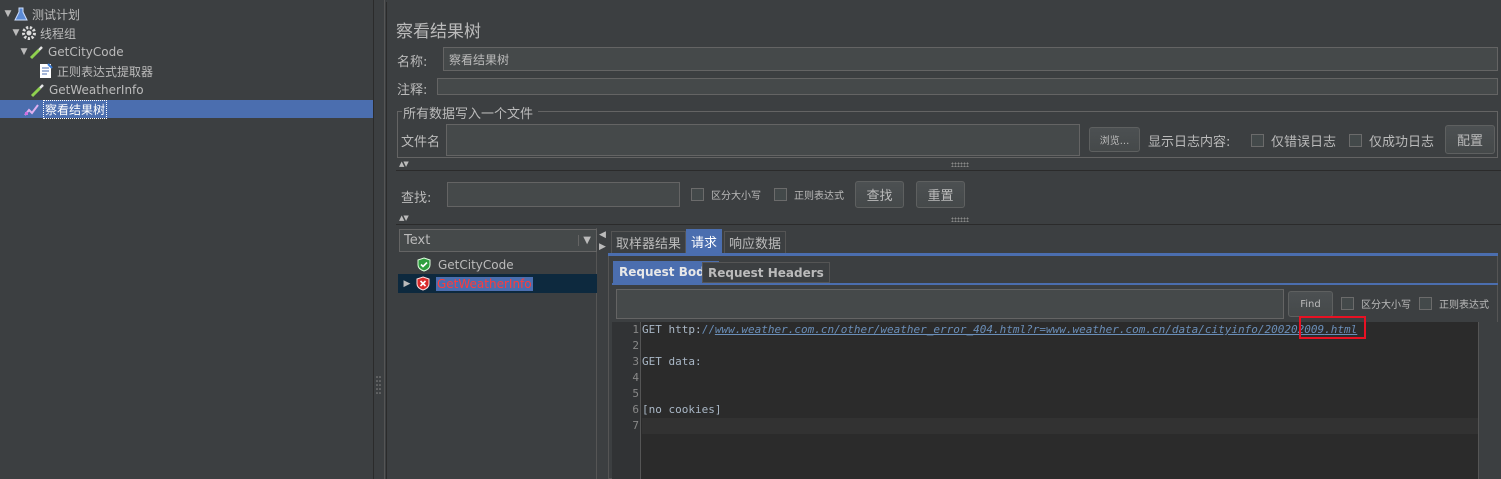 The width and height of the screenshot is (1501, 479). I want to click on tree-node-getweatherinfo: GetWeatherInfo, so click(87, 90).